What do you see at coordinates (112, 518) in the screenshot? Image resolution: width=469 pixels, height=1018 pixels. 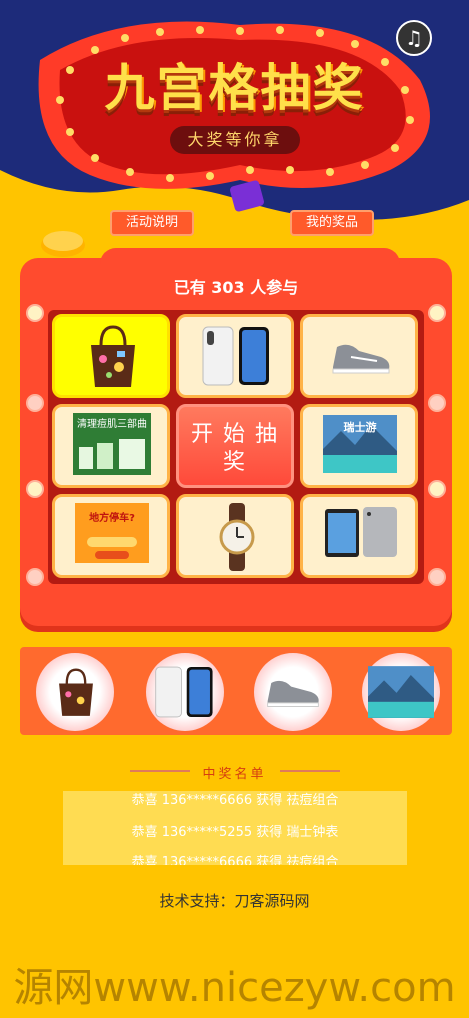 I see `prize-caption: 地方停车?` at bounding box center [112, 518].